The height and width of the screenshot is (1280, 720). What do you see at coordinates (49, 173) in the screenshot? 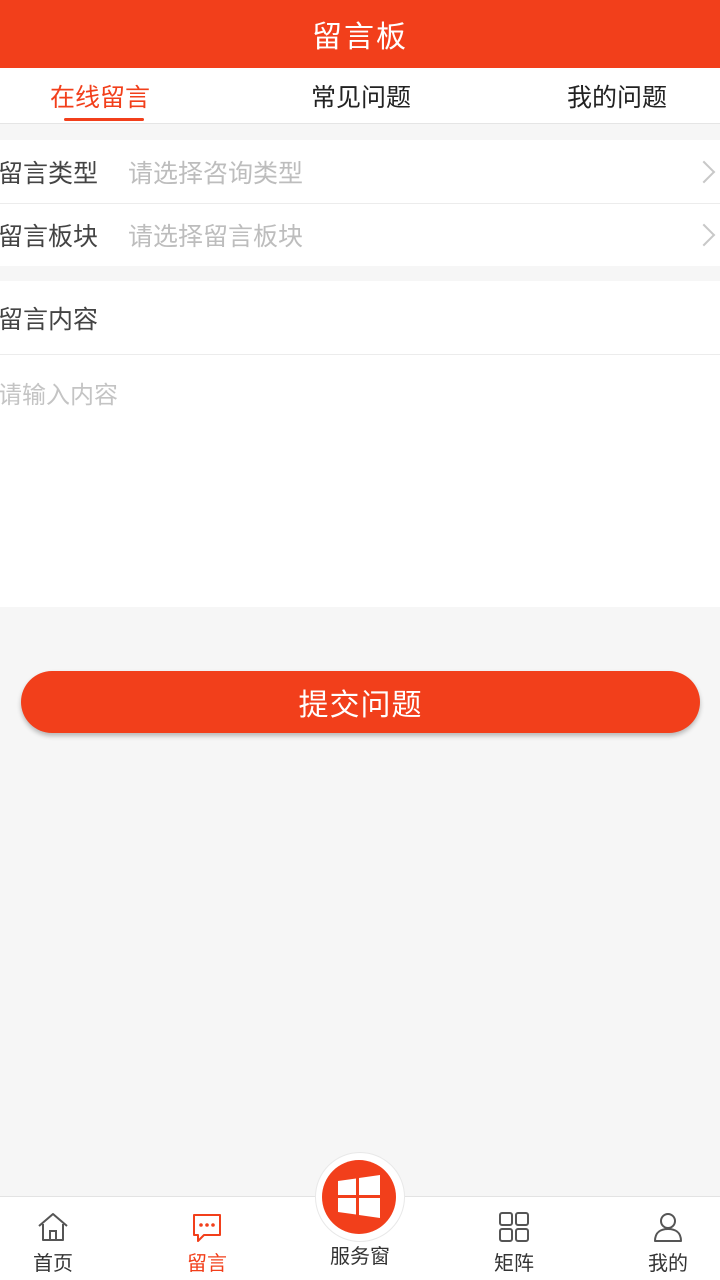
I see `message-type-label: 留言类型` at bounding box center [49, 173].